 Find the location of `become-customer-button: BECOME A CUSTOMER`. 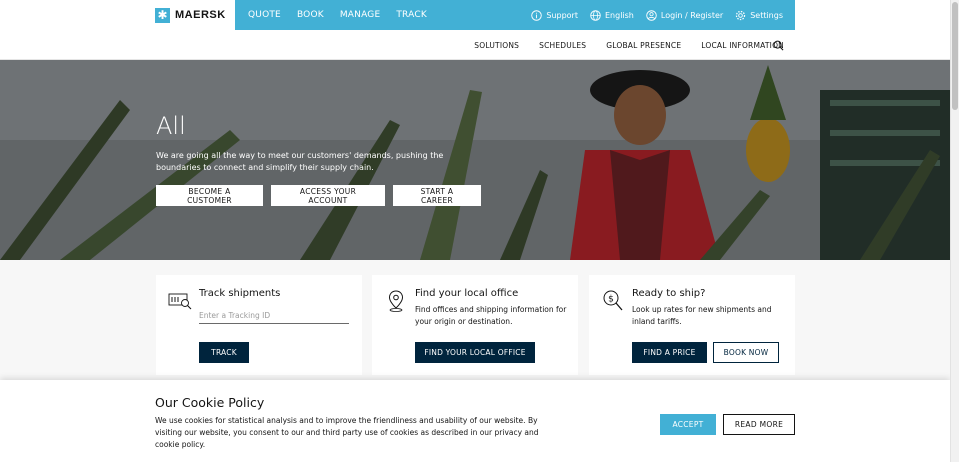

become-customer-button: BECOME A CUSTOMER is located at coordinates (209, 195).